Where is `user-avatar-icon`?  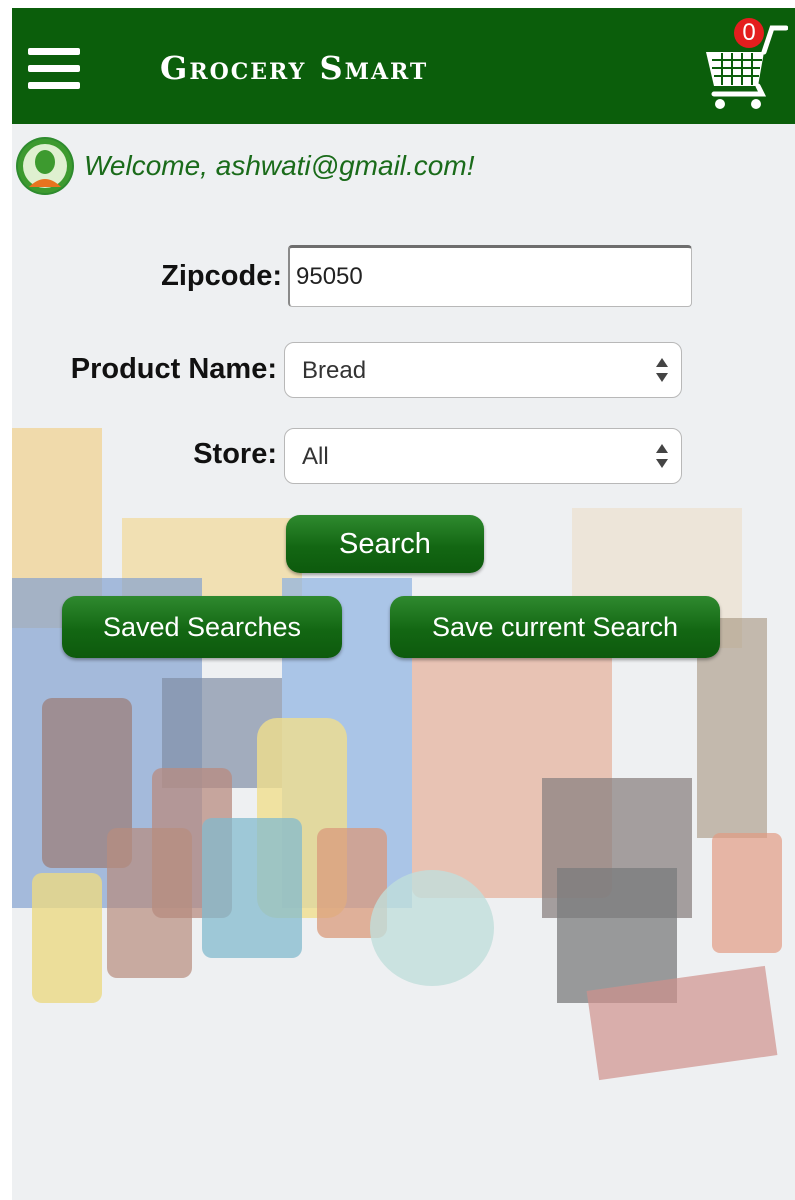
user-avatar-icon is located at coordinates (45, 166).